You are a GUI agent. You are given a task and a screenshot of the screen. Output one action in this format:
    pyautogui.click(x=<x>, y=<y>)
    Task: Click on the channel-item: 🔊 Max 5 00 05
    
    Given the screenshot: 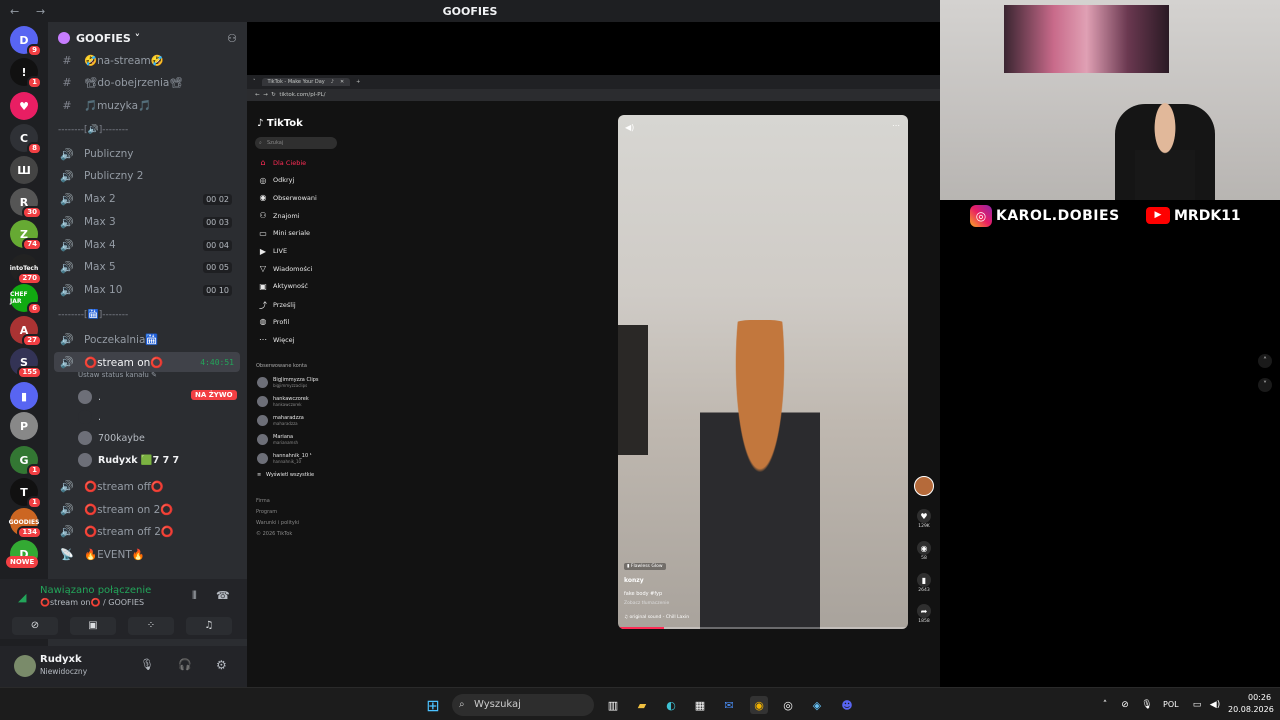 What is the action you would take?
    pyautogui.click(x=147, y=267)
    